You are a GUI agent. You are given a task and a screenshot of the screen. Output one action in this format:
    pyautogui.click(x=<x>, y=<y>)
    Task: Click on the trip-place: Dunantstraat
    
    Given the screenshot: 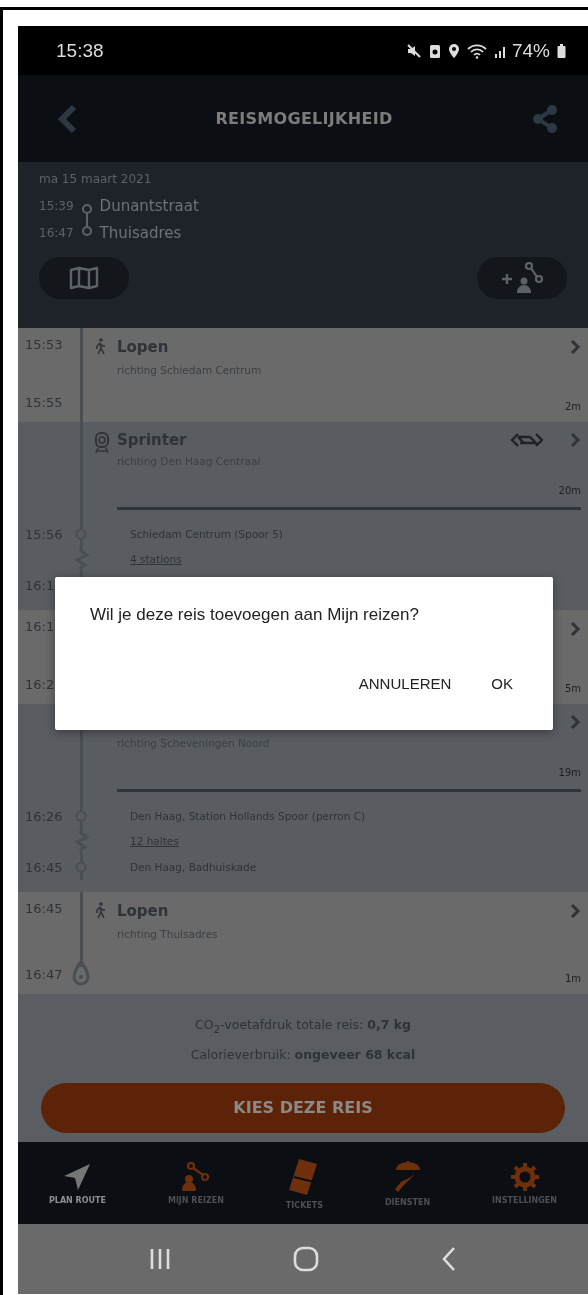 What is the action you would take?
    pyautogui.click(x=149, y=206)
    